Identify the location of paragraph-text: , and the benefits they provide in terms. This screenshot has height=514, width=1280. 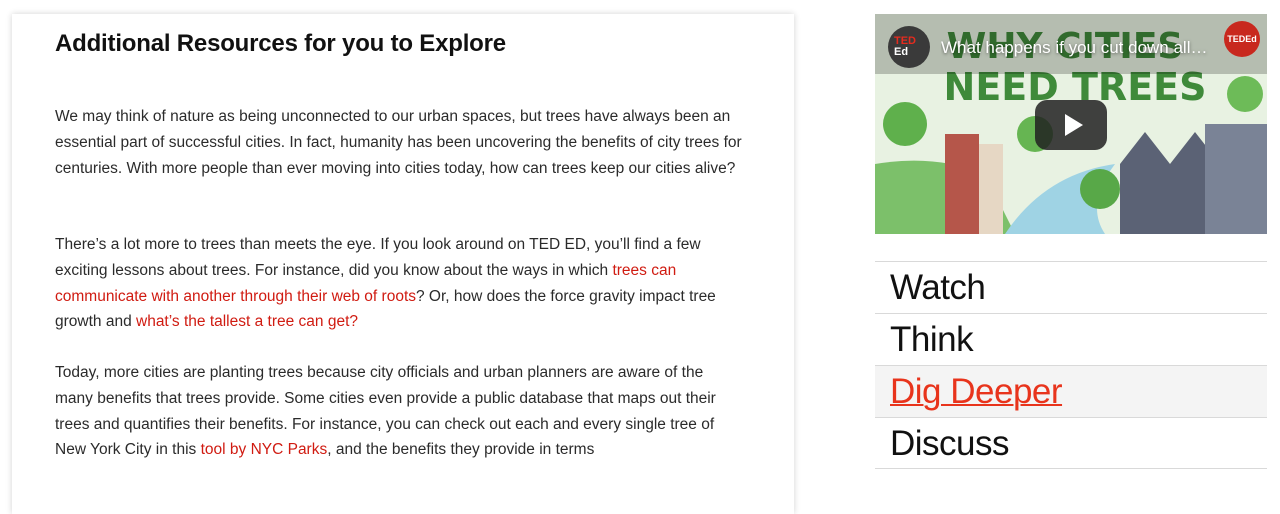
(461, 450).